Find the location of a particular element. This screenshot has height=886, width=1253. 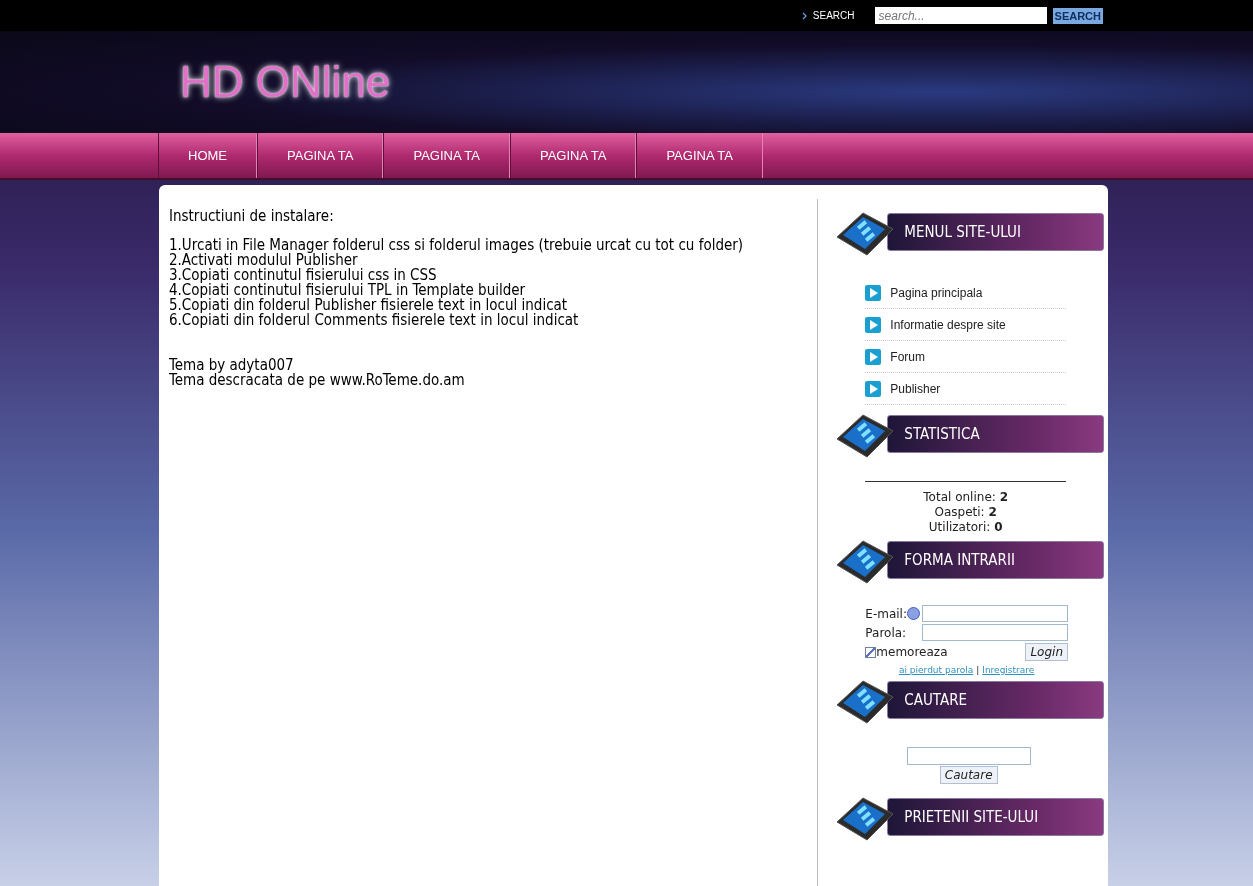

section-header: PRIETENII SITE-ULUI is located at coordinates (995, 817).